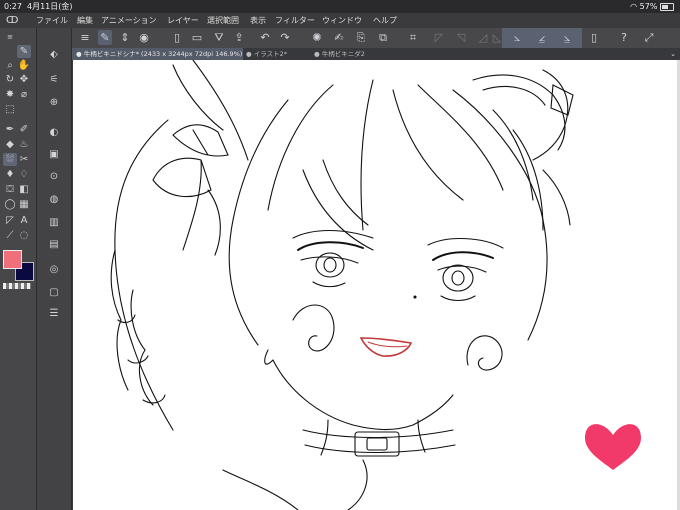 This screenshot has height=510, width=680. Describe the element at coordinates (24, 159) in the screenshot. I see `blend-tool-icon: ✂` at that location.